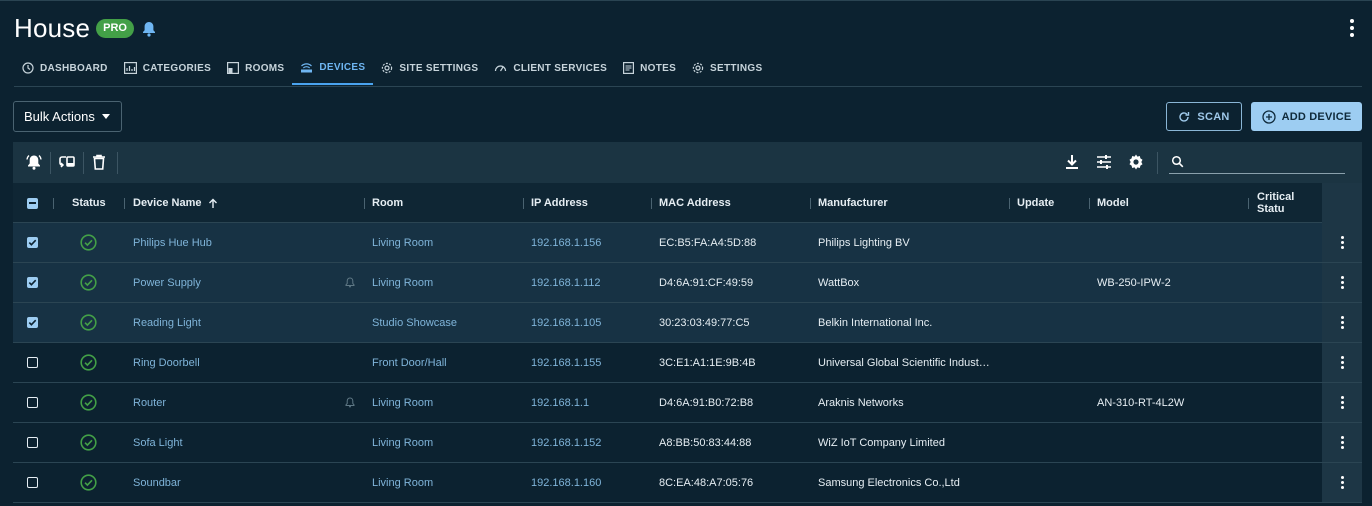 Image resolution: width=1372 pixels, height=506 pixels. I want to click on mac-address: EC:B5:FA:A4:5D:88, so click(708, 242).